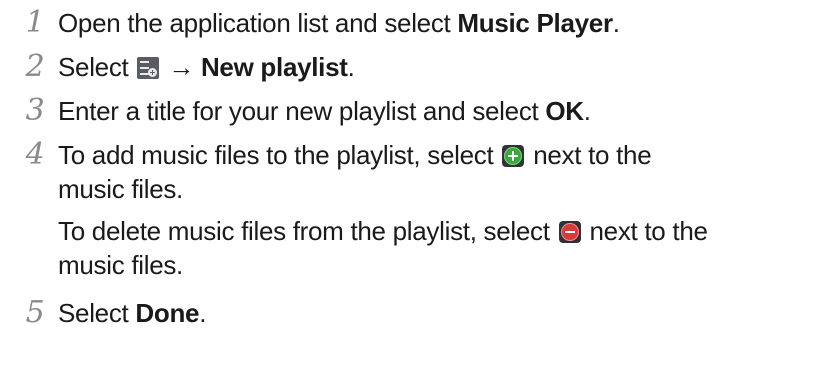 The width and height of the screenshot is (820, 368). Describe the element at coordinates (410, 67) in the screenshot. I see `step-2: 2 Select → New playlist.` at that location.